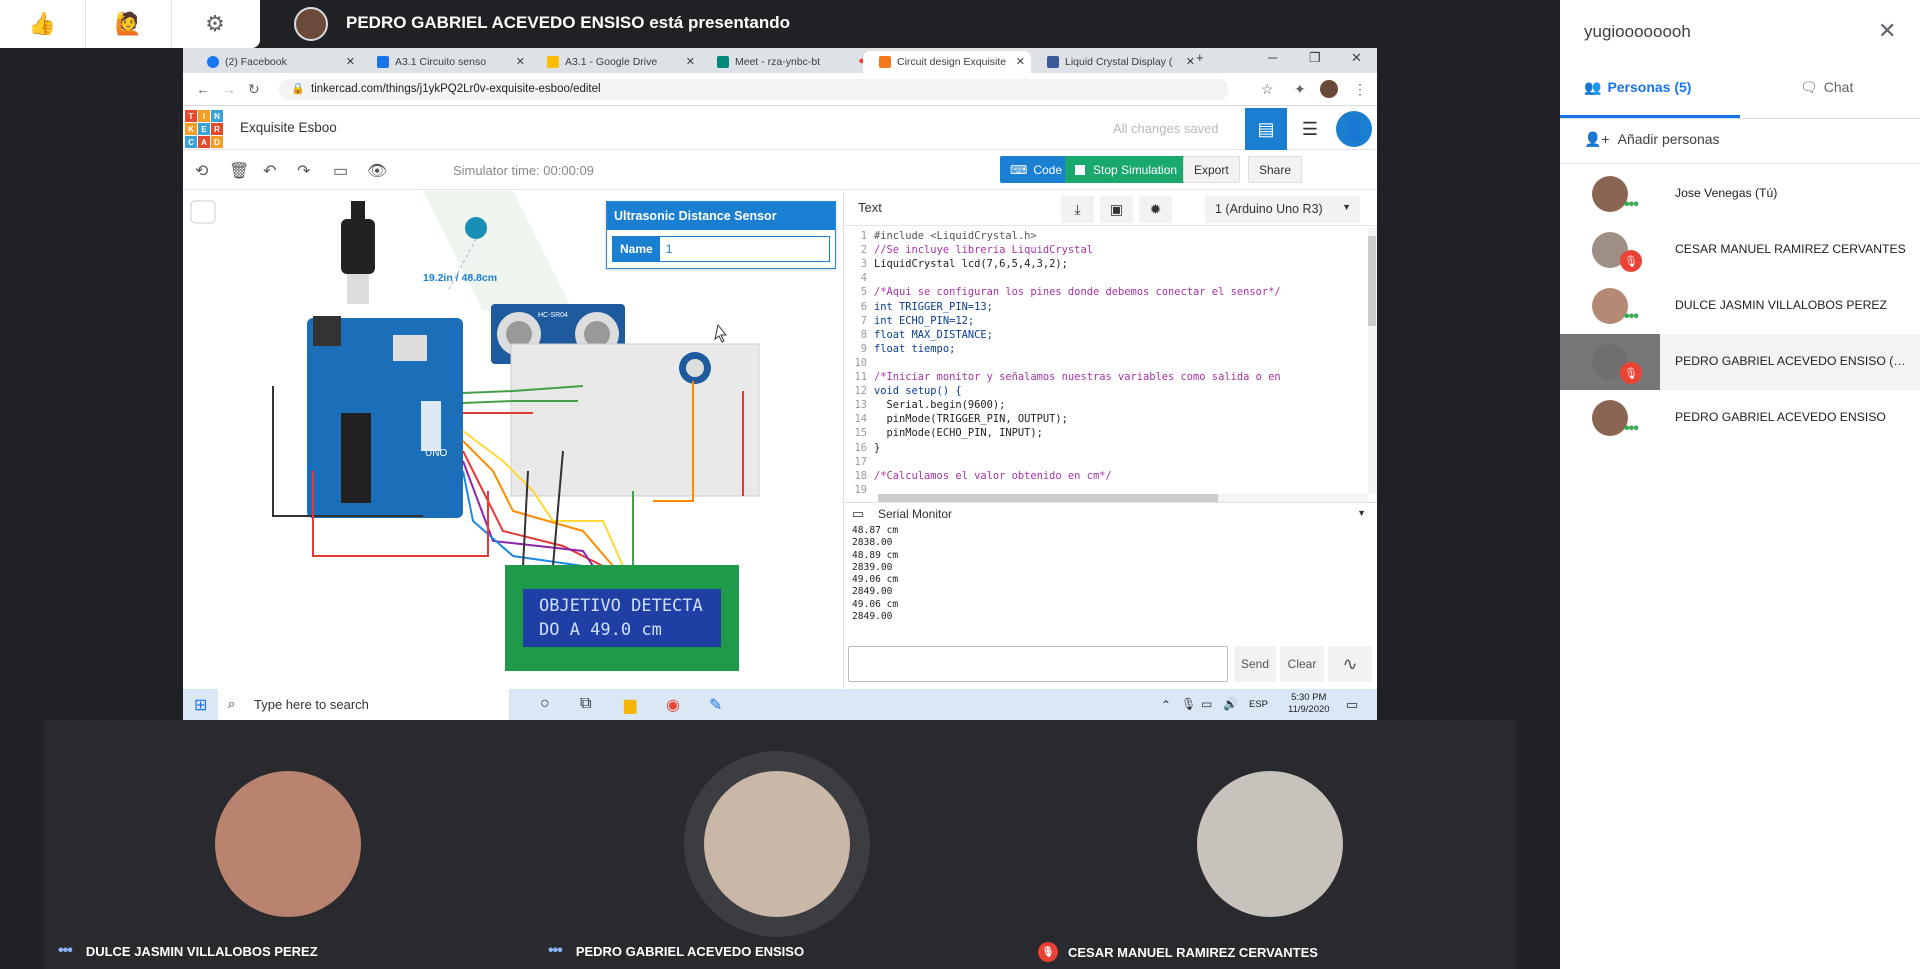 This screenshot has width=1920, height=969. Describe the element at coordinates (204, 129) in the screenshot. I see `tinkercad-logo: T I N K E R C A D` at that location.